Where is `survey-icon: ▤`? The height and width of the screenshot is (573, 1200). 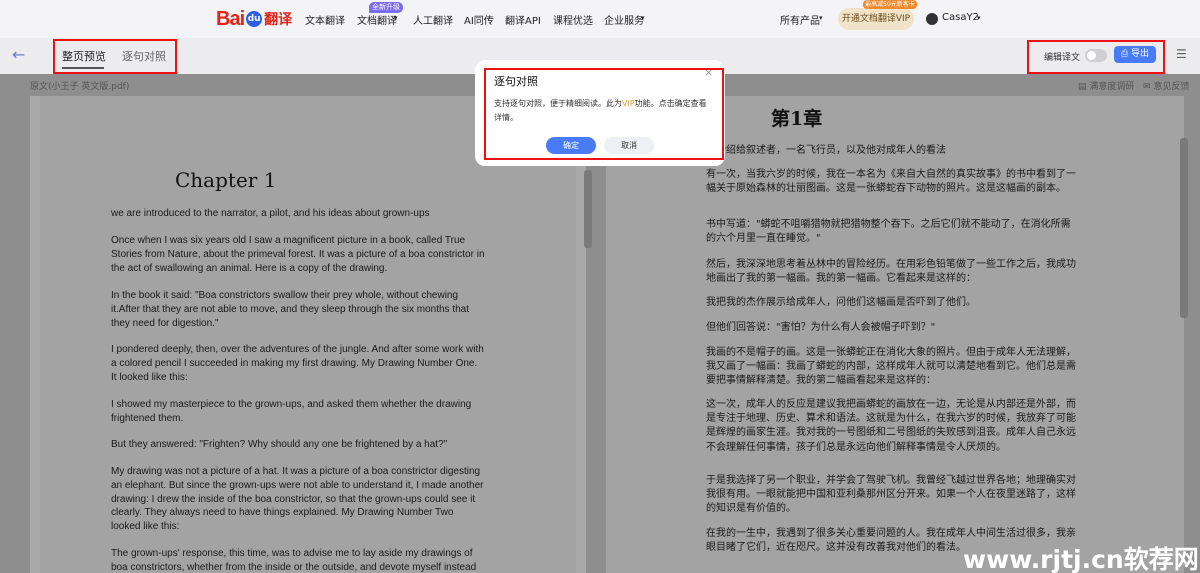
survey-icon: ▤ is located at coordinates (1084, 87).